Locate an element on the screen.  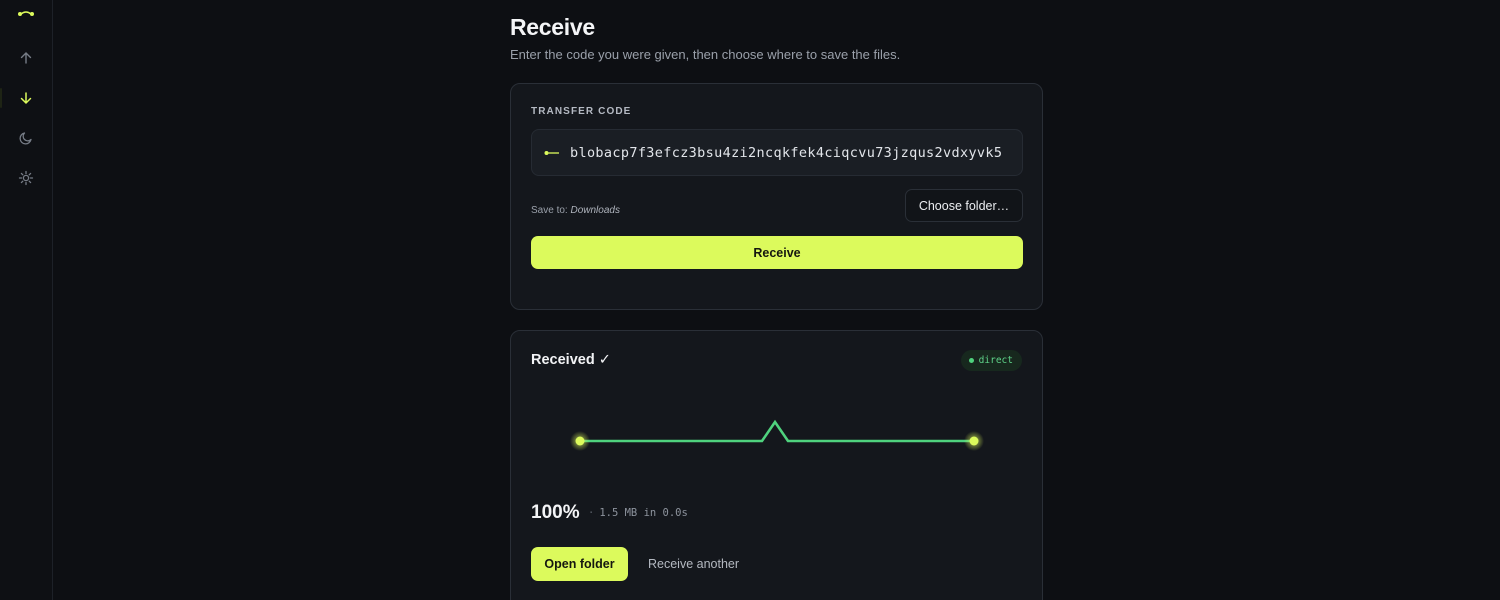
sidebar-item-receive is located at coordinates (26, 98).